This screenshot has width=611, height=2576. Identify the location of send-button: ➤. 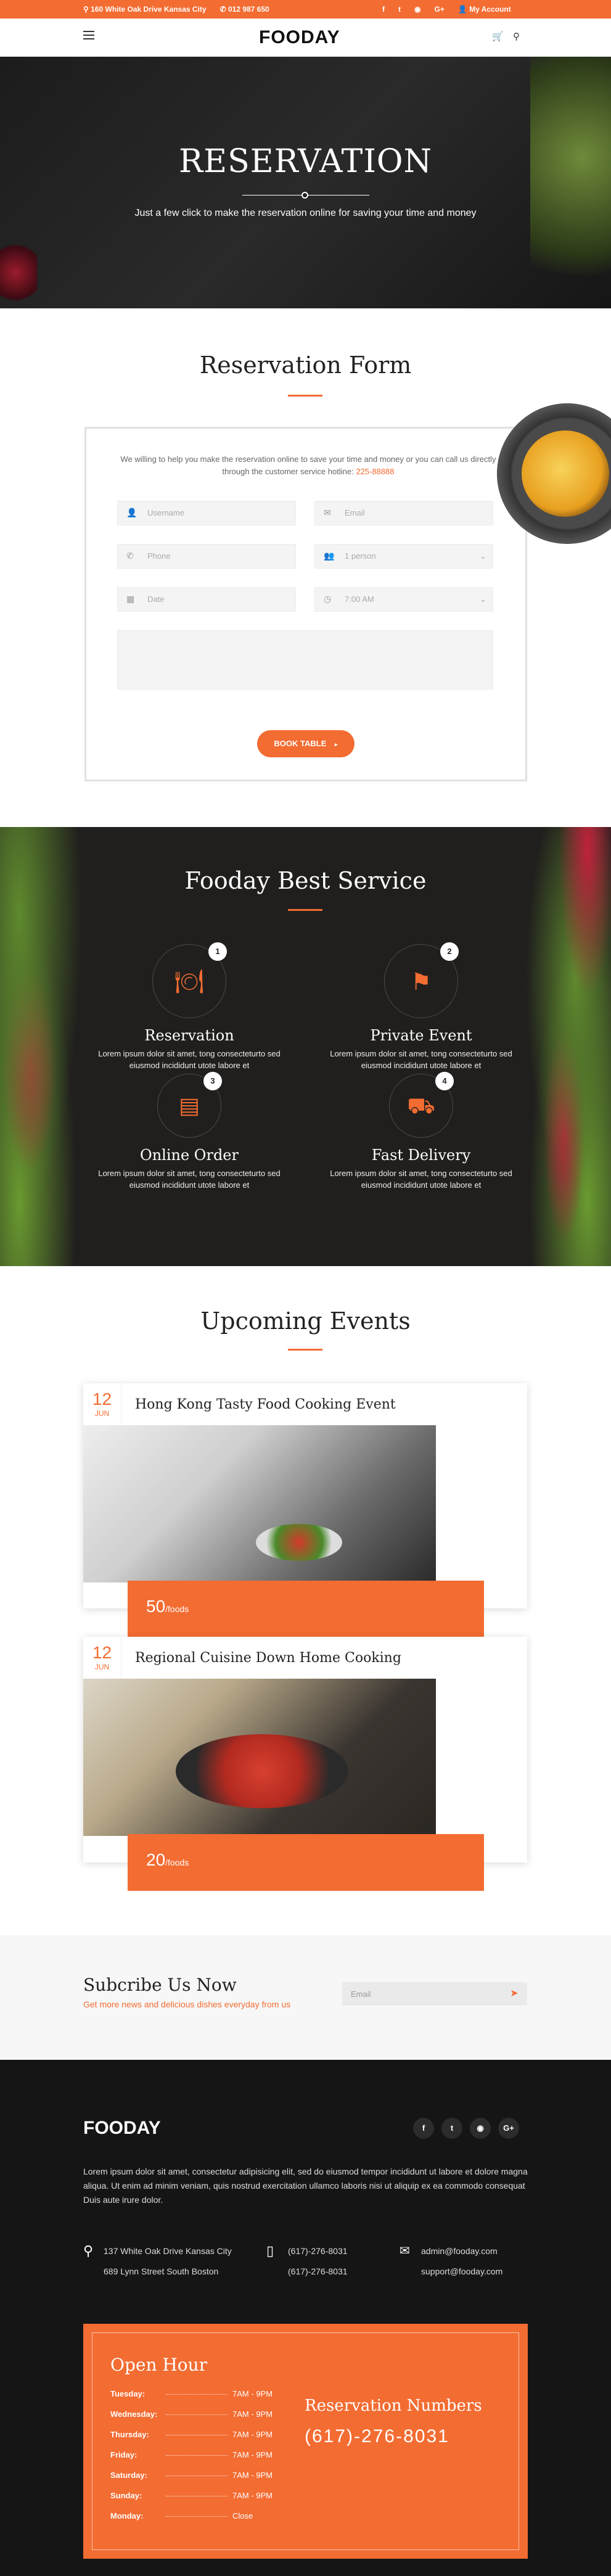
(514, 1994).